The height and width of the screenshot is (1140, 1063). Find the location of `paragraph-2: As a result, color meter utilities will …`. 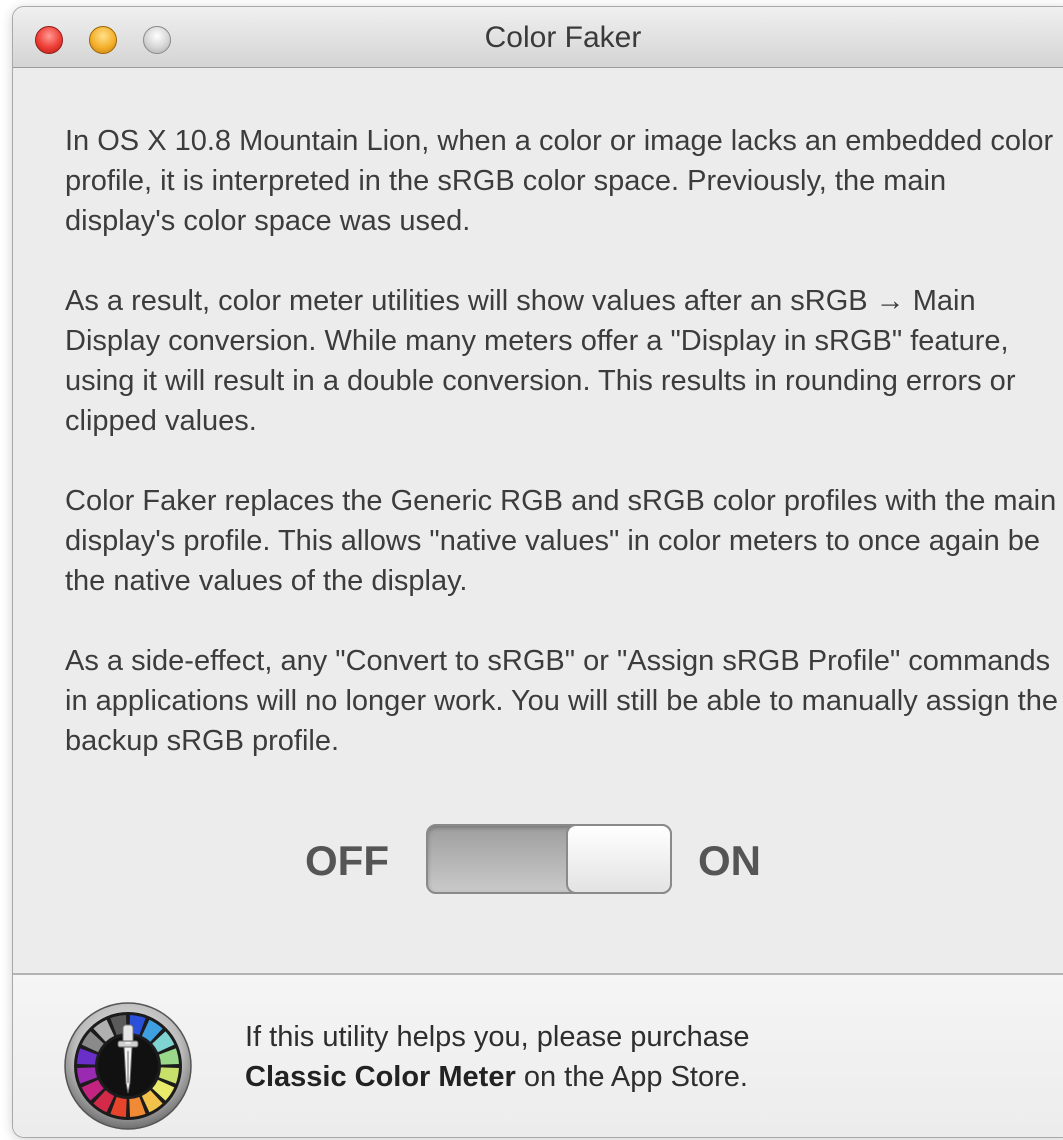

paragraph-2: As a result, color meter utilities will … is located at coordinates (540, 361).